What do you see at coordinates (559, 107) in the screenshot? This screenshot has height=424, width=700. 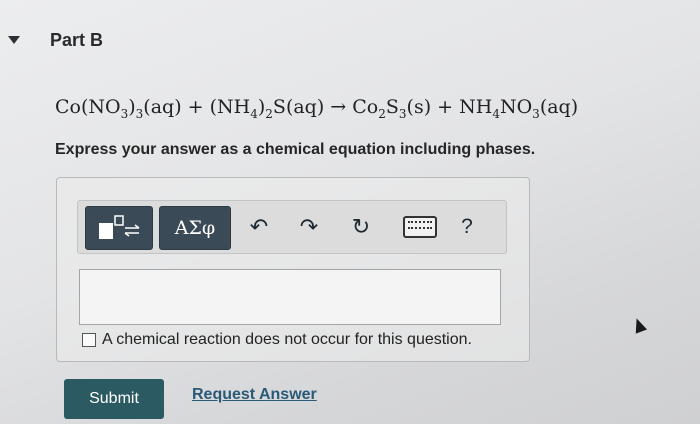 I see `eq-text: (aq)` at bounding box center [559, 107].